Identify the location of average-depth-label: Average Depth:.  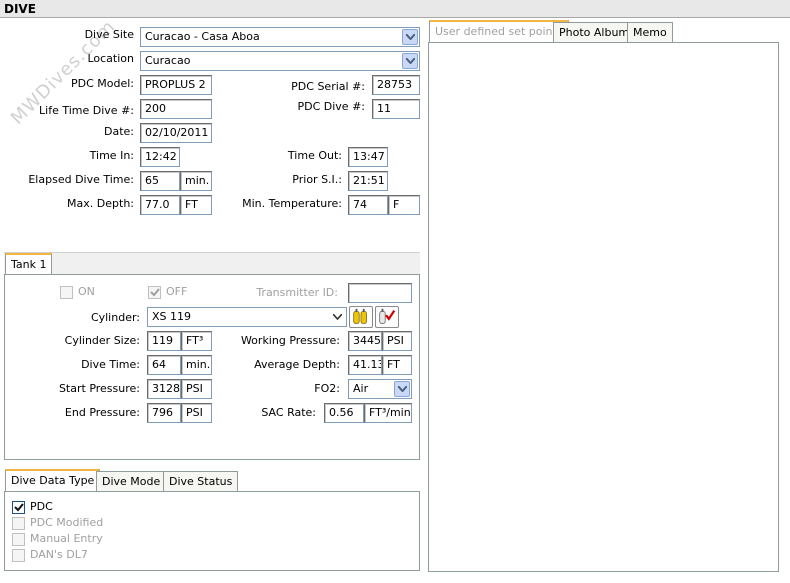
(297, 364).